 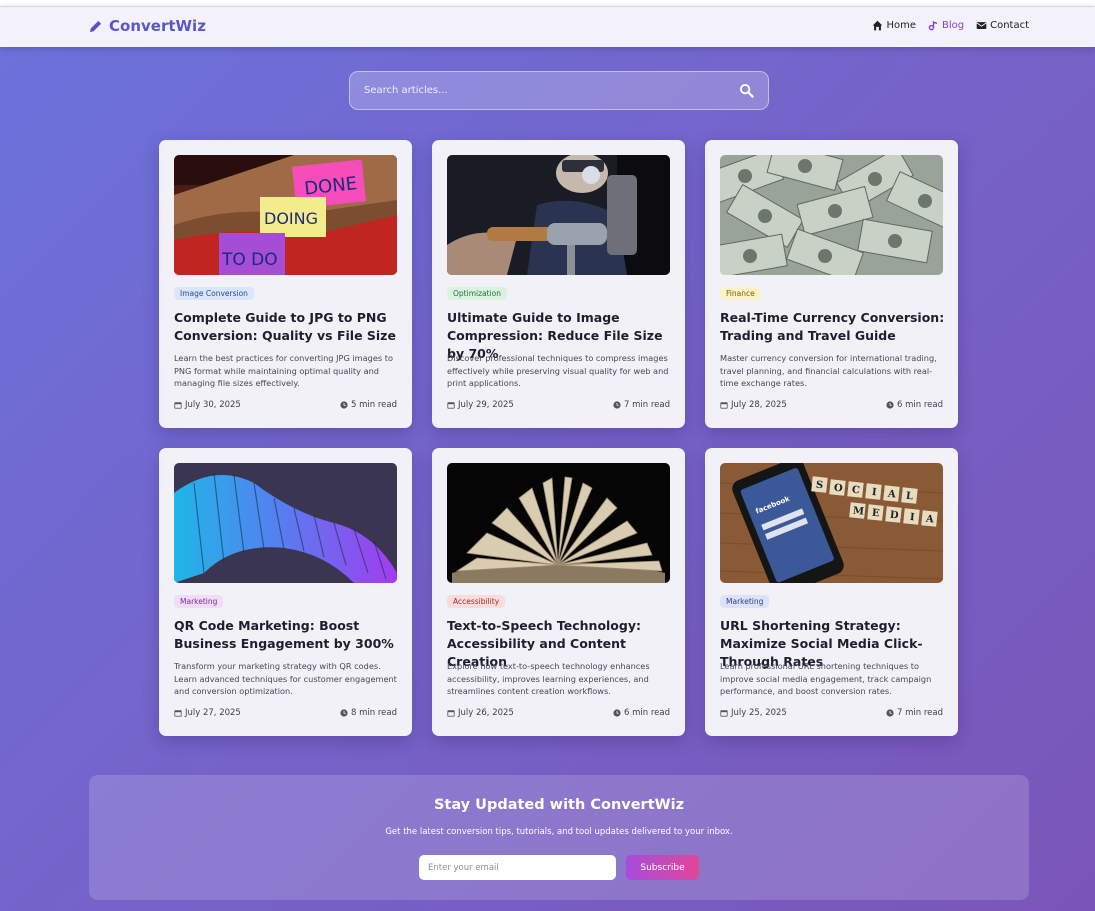 I want to click on nav-menu: Home Blog Contact, so click(x=950, y=25).